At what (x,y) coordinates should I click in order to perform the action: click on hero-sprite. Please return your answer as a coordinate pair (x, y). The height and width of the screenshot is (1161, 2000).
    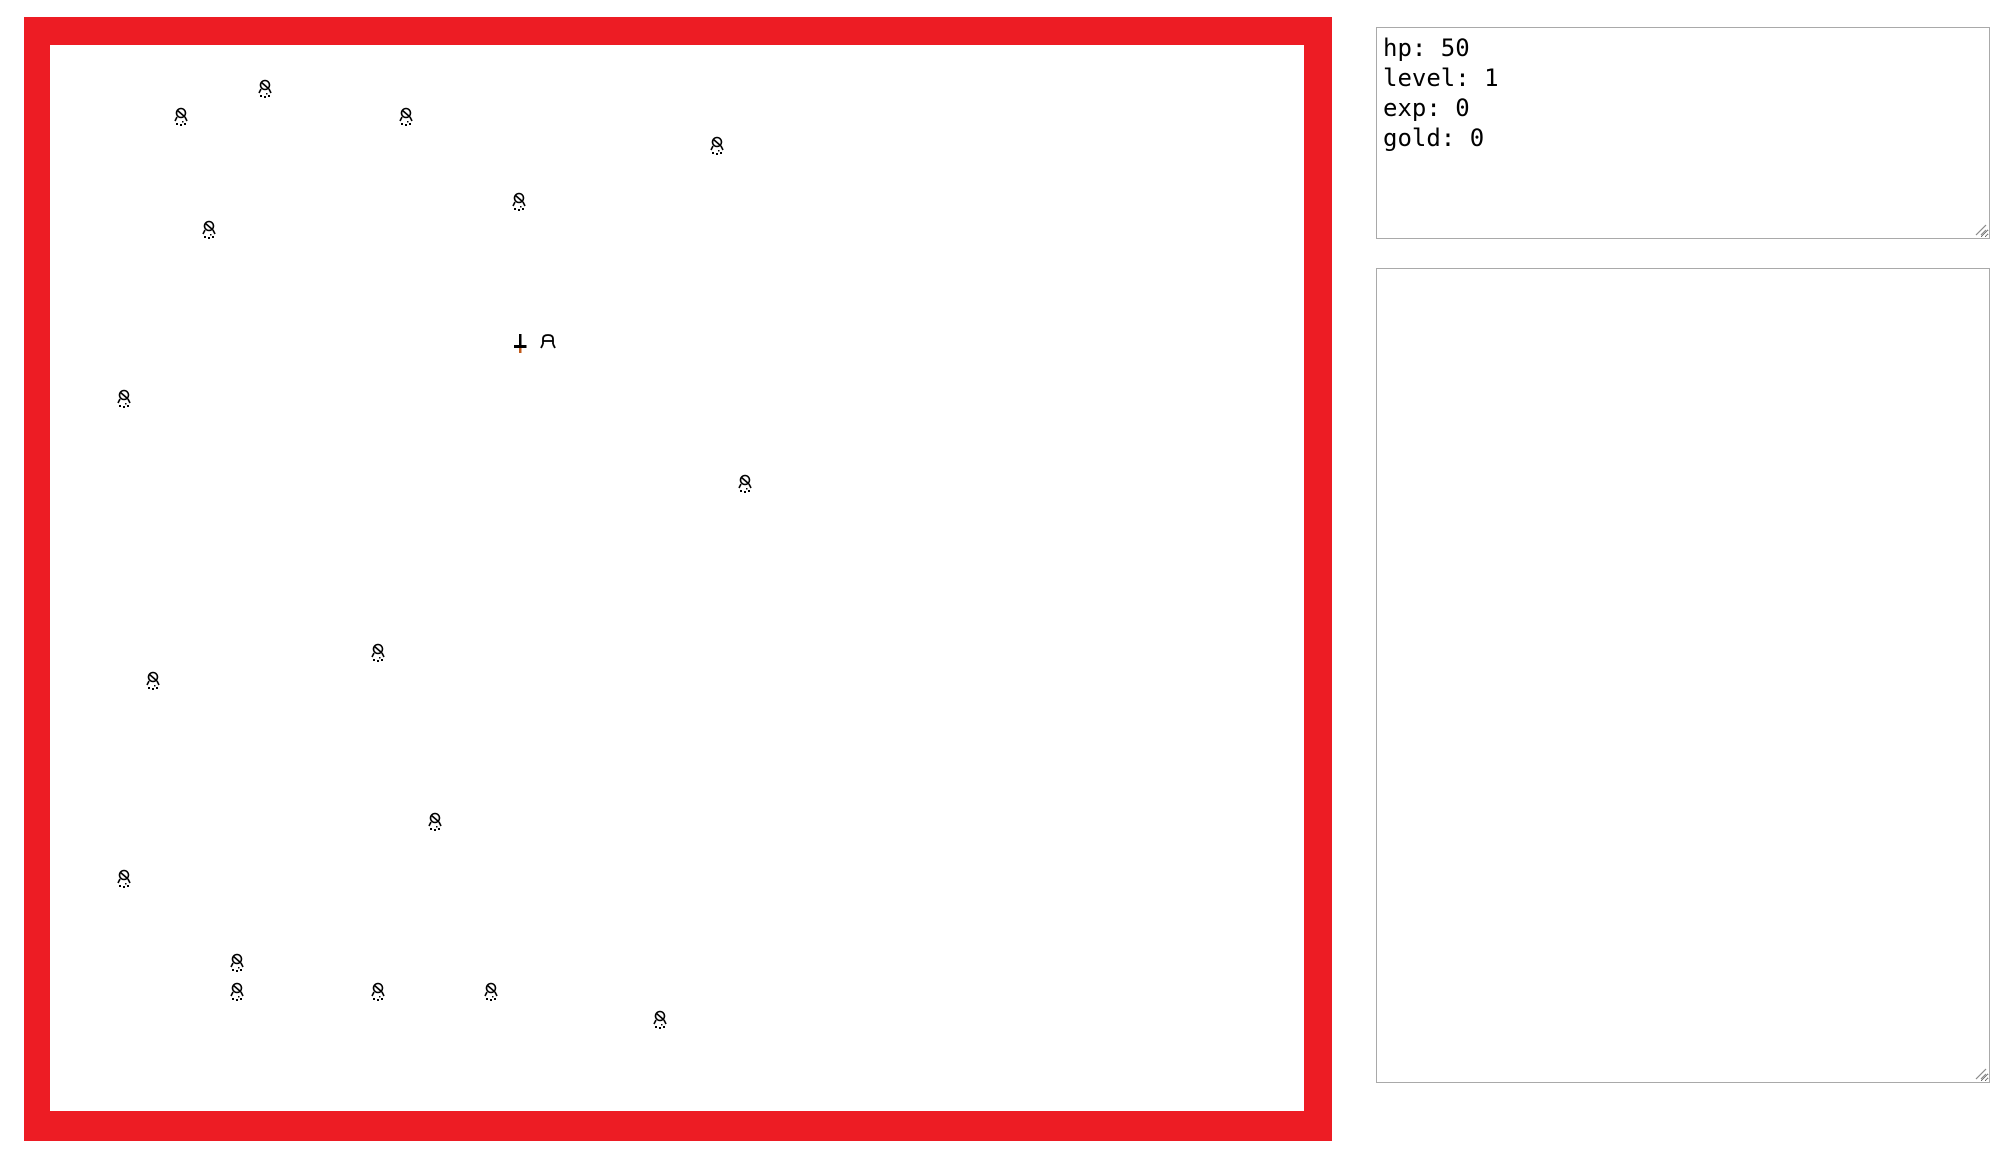
    Looking at the image, I should click on (548, 343).